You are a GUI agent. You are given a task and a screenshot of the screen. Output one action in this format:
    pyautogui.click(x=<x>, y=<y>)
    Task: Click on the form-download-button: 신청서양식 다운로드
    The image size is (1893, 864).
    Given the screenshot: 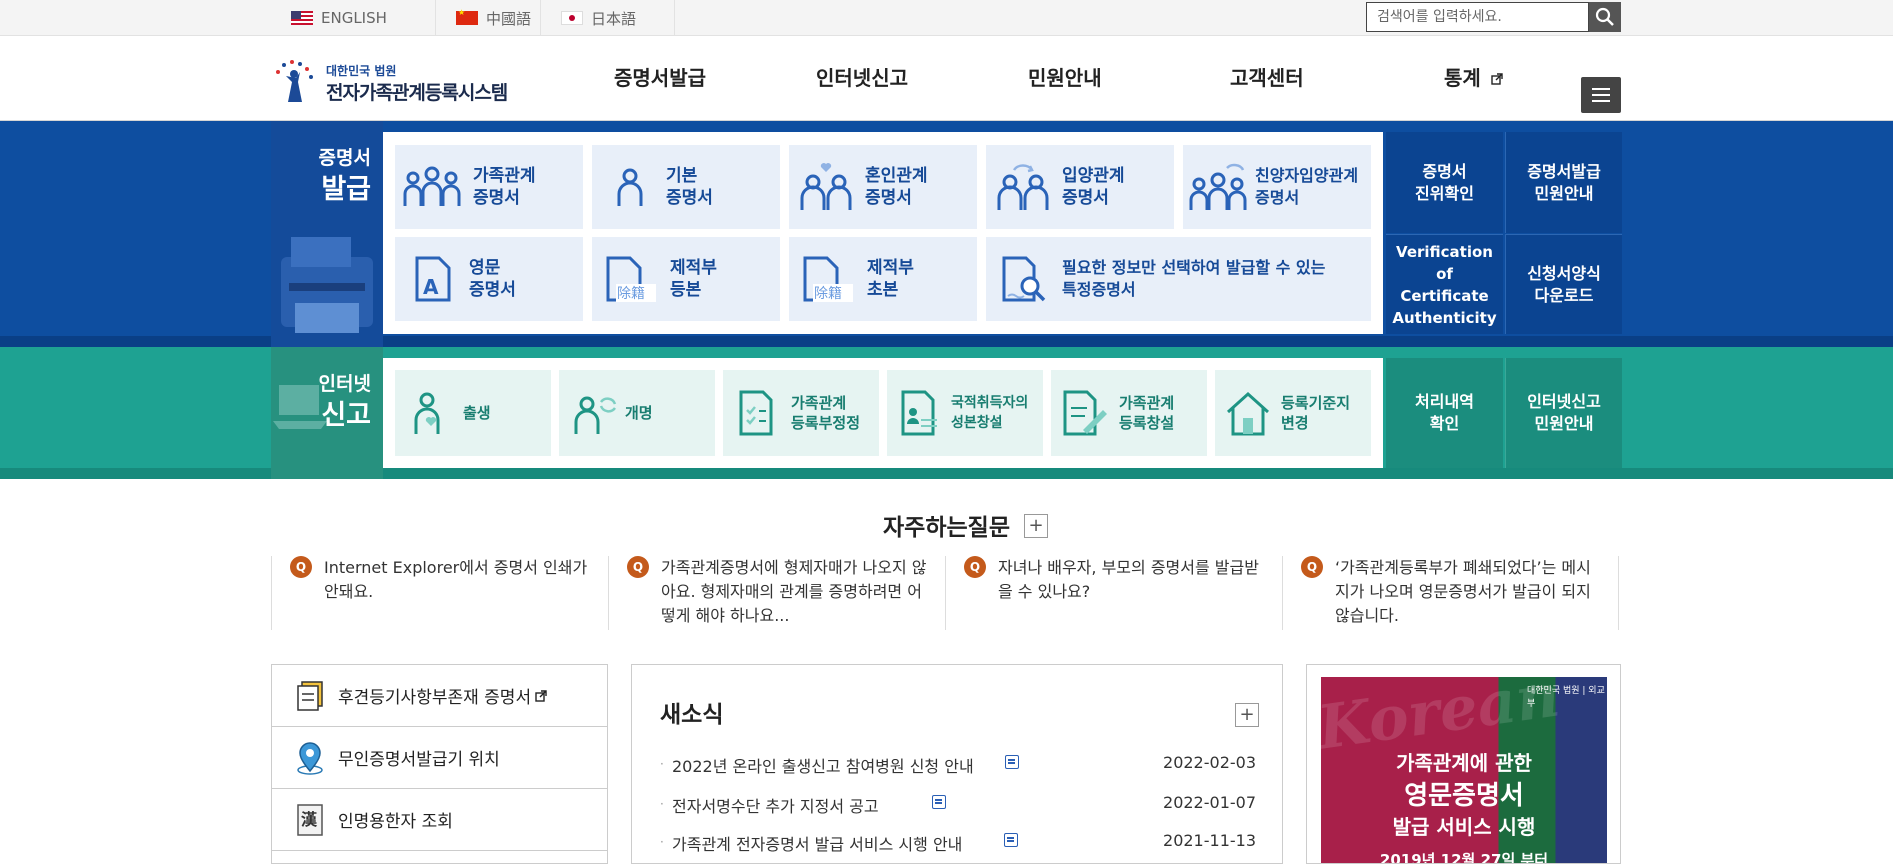 What is the action you would take?
    pyautogui.click(x=1563, y=284)
    